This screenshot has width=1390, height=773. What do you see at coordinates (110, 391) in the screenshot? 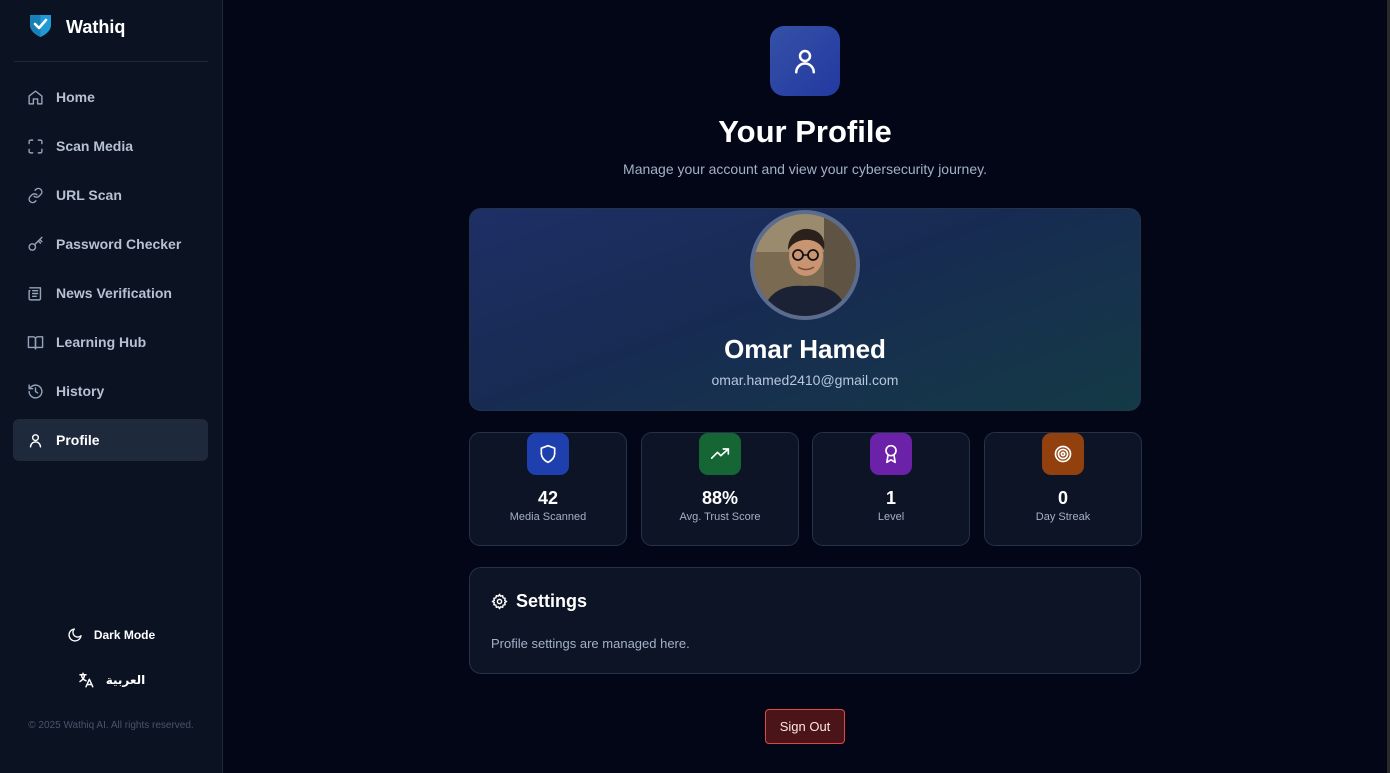
I see `sidebar-item-history: History` at bounding box center [110, 391].